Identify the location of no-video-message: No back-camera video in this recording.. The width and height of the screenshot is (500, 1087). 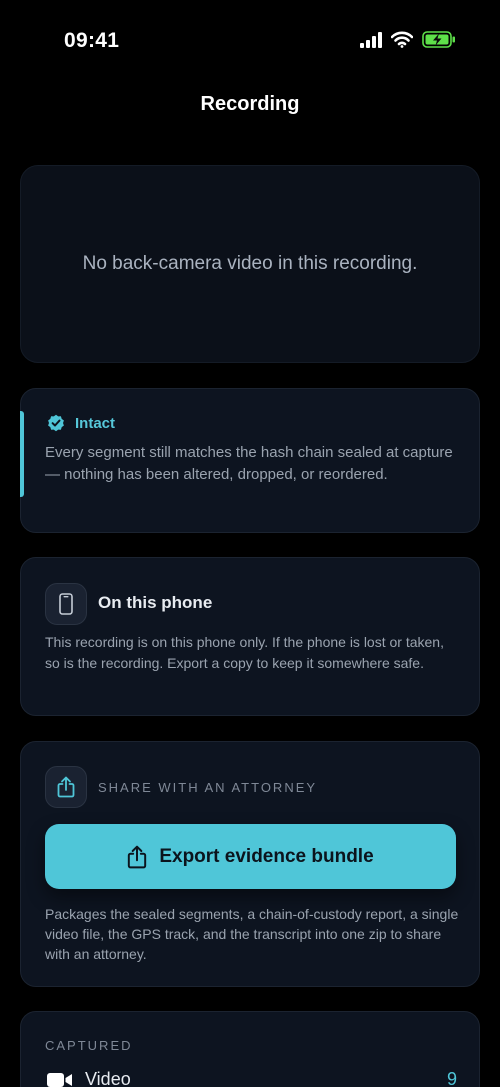
(250, 263).